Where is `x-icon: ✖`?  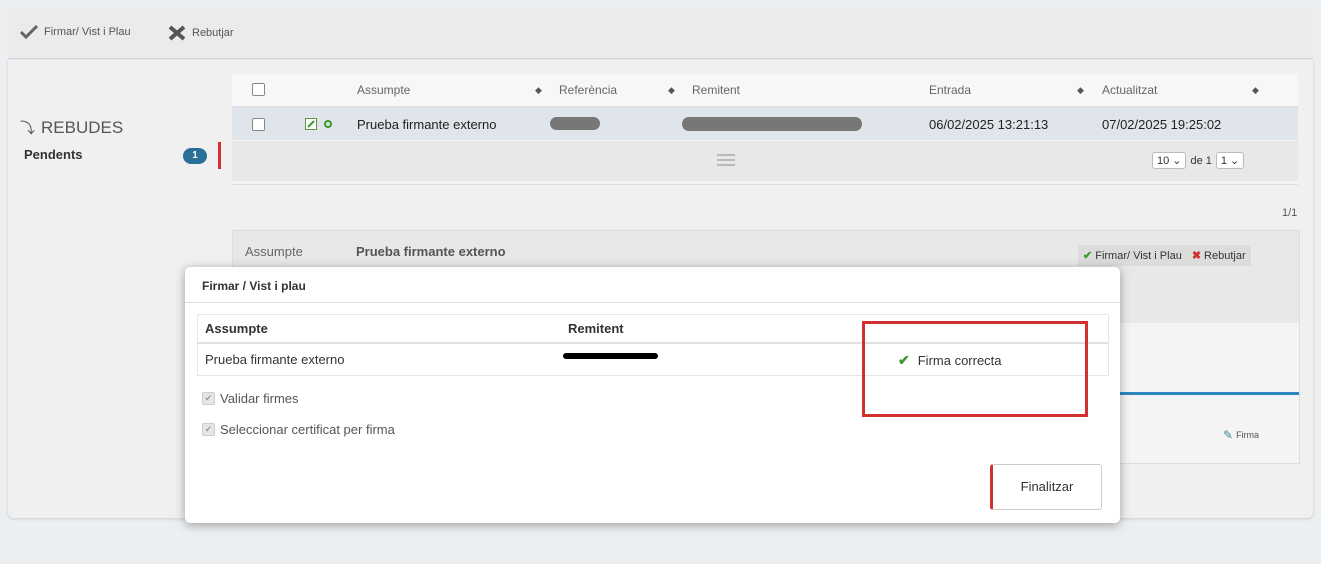
x-icon: ✖ is located at coordinates (1196, 256).